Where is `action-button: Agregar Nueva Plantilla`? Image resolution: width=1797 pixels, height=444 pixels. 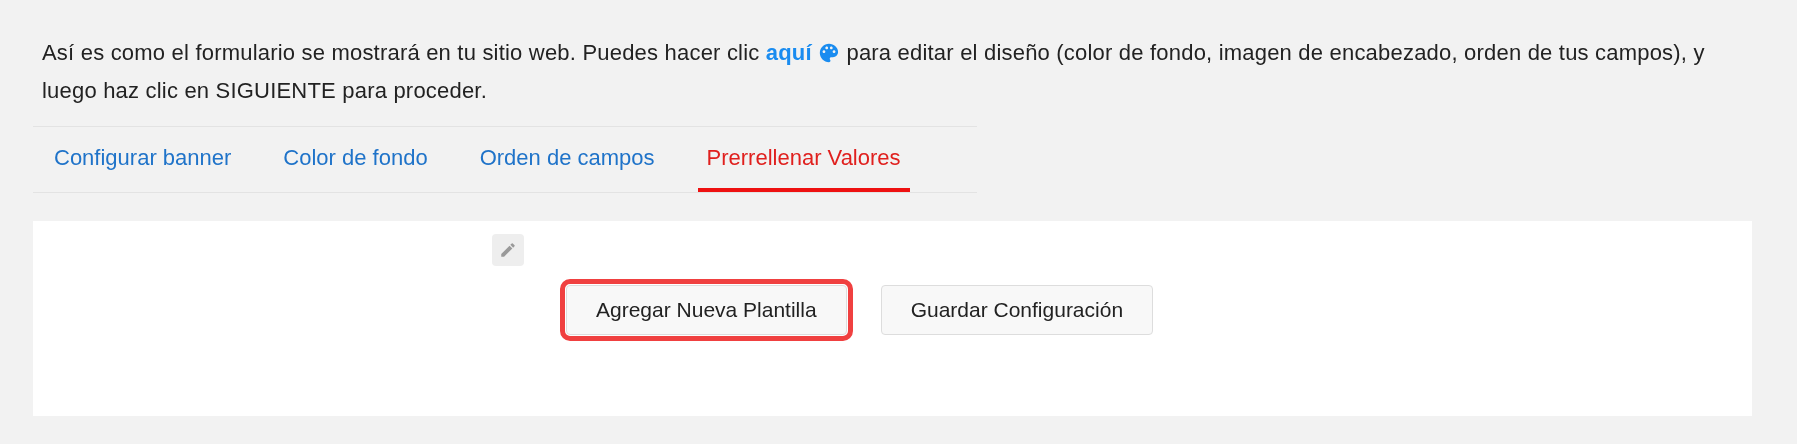 action-button: Agregar Nueva Plantilla is located at coordinates (706, 310).